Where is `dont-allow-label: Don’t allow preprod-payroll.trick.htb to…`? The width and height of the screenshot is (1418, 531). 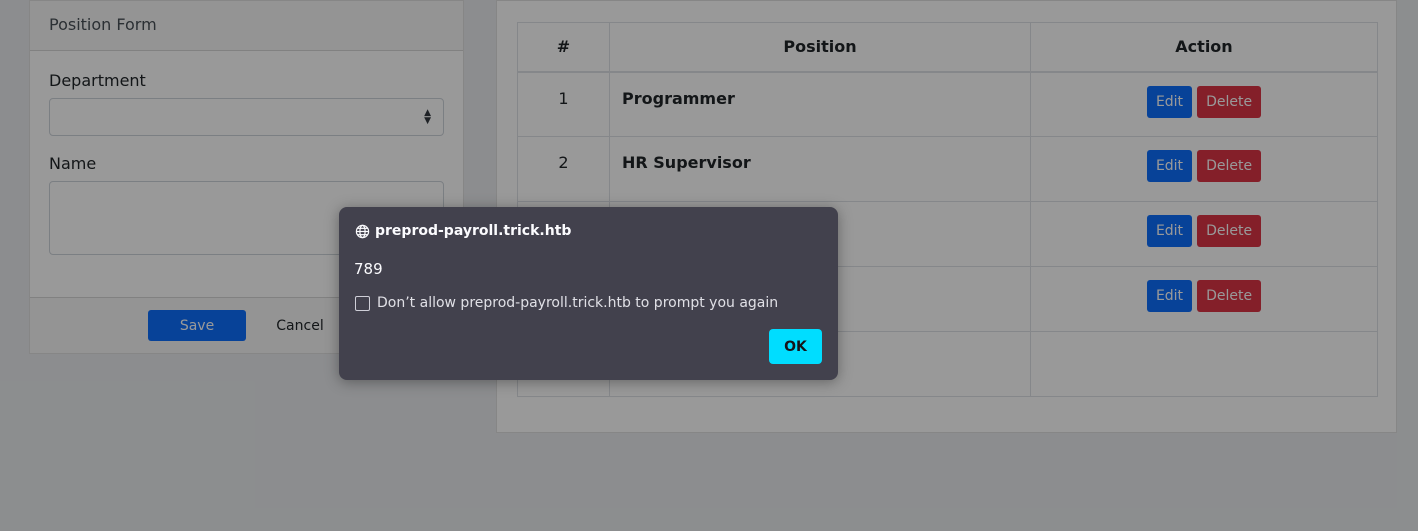
dont-allow-label: Don’t allow preprod-payroll.trick.htb to… is located at coordinates (578, 303).